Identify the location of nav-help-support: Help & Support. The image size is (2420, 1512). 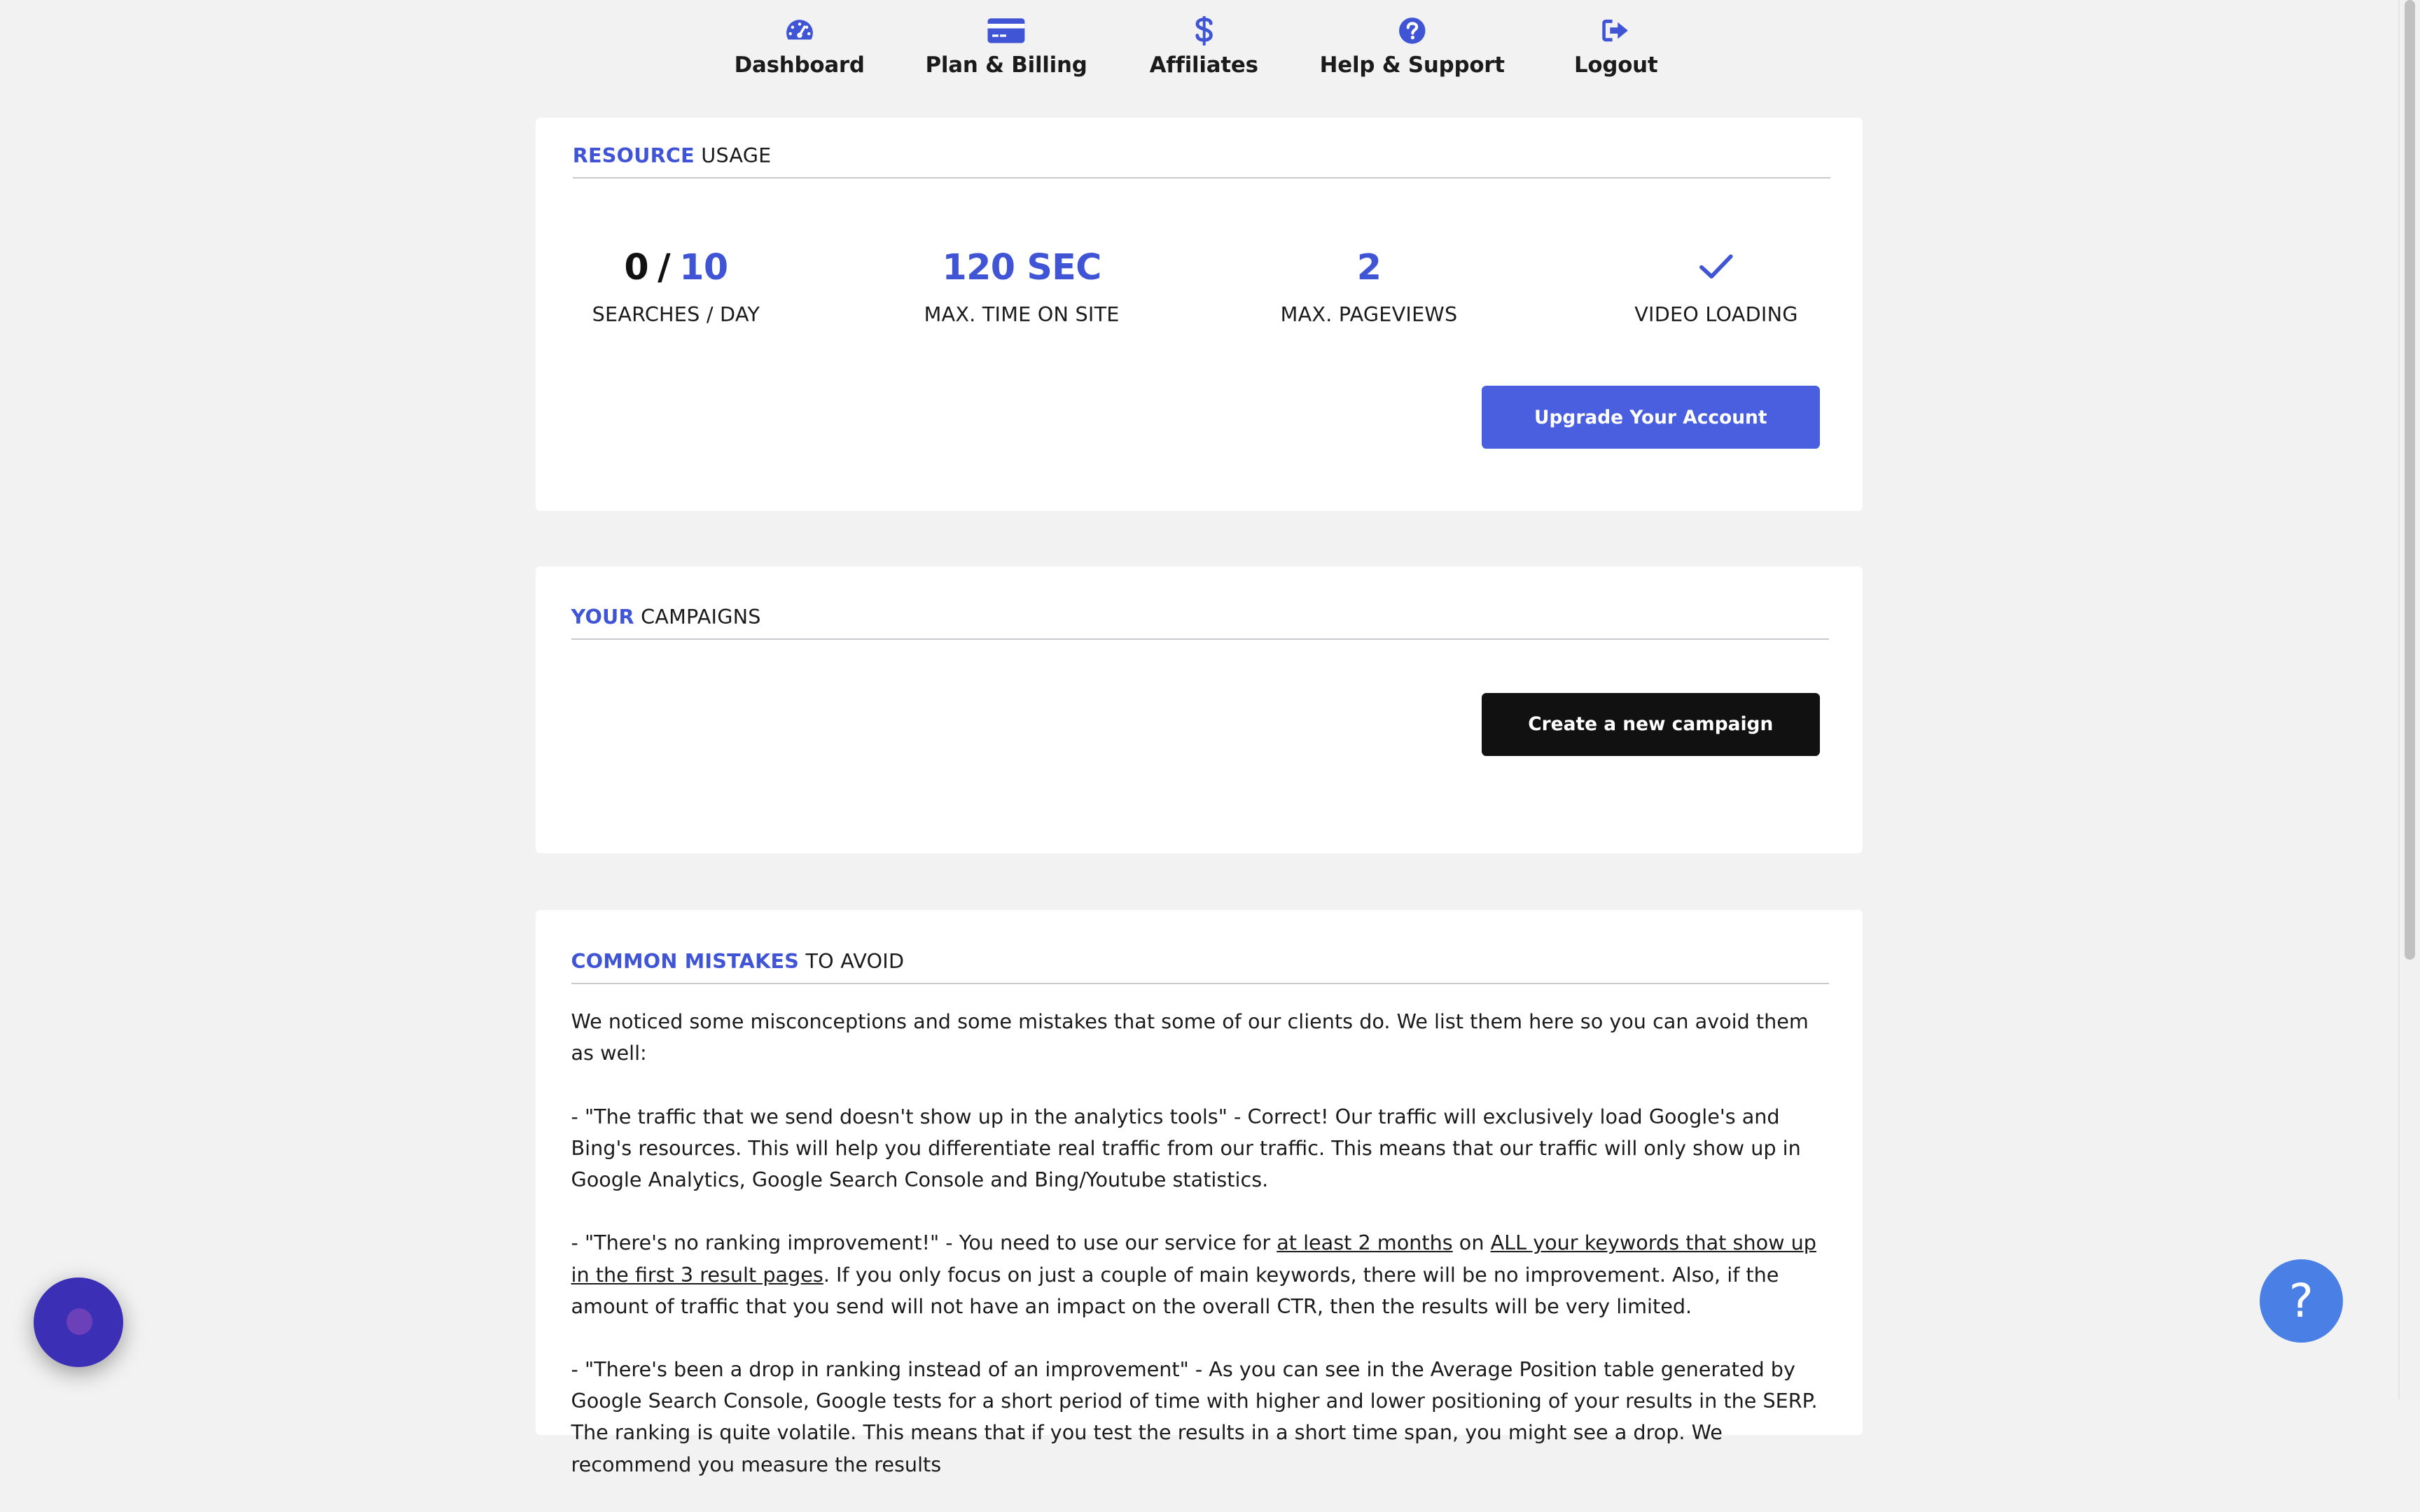
(1412, 46).